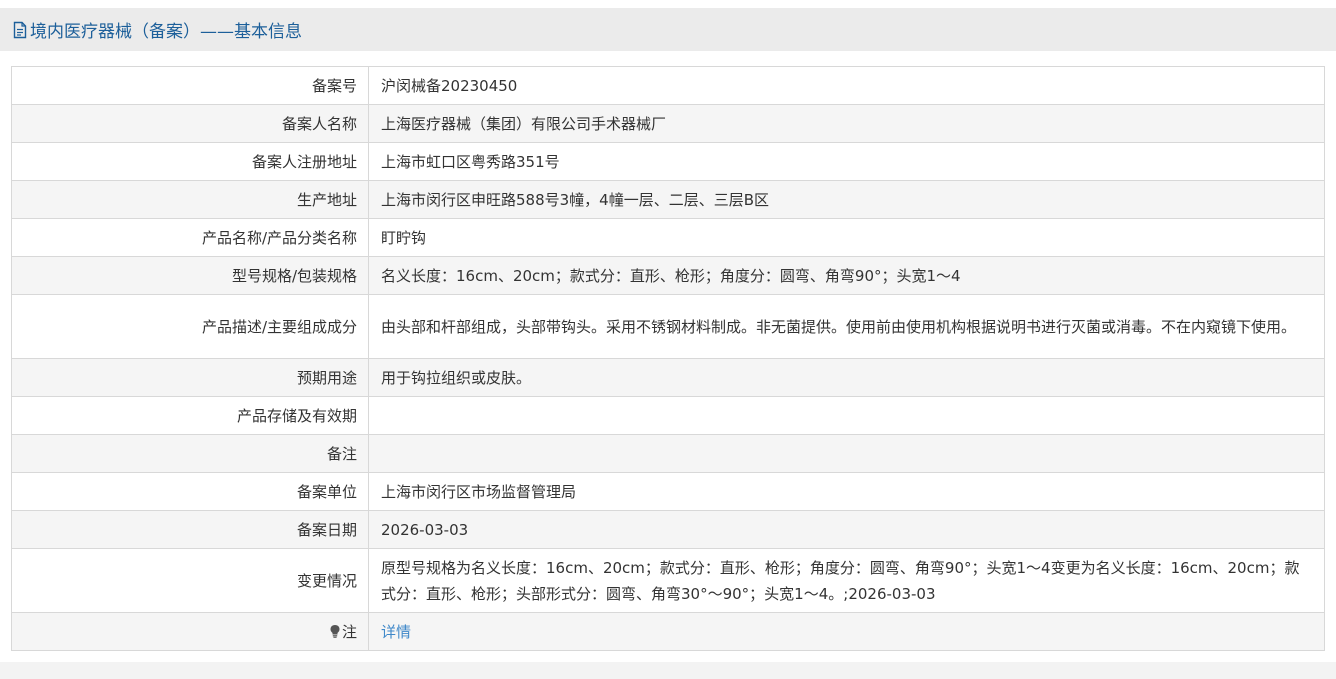 This screenshot has width=1336, height=679. What do you see at coordinates (190, 529) in the screenshot?
I see `row-label: 备案日期` at bounding box center [190, 529].